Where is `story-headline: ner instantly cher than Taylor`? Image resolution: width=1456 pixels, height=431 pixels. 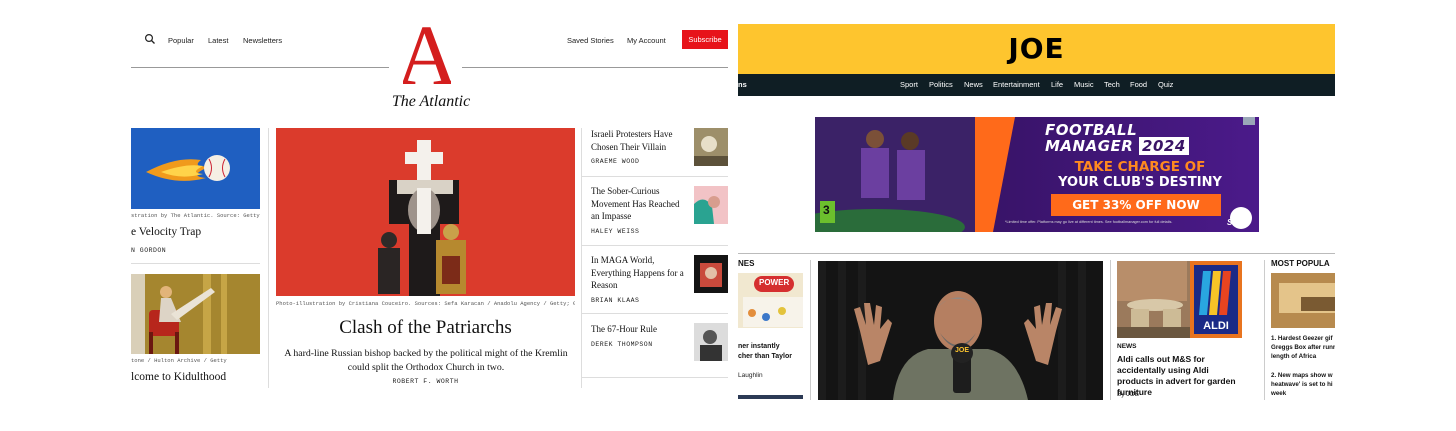 story-headline: ner instantly cher than Taylor is located at coordinates (771, 352).